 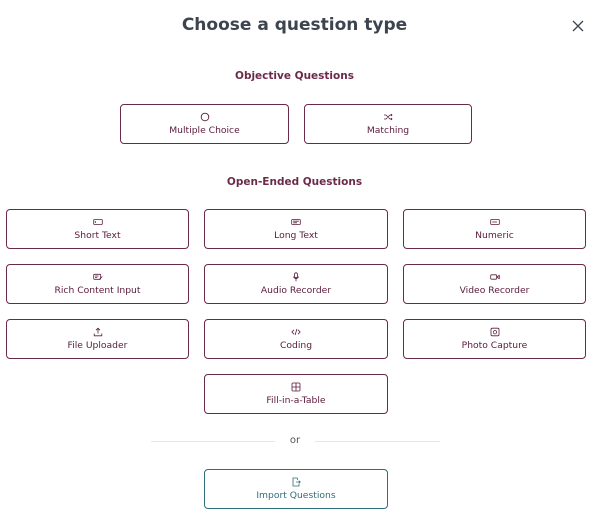 What do you see at coordinates (494, 235) in the screenshot?
I see `numeric-label: Numeric` at bounding box center [494, 235].